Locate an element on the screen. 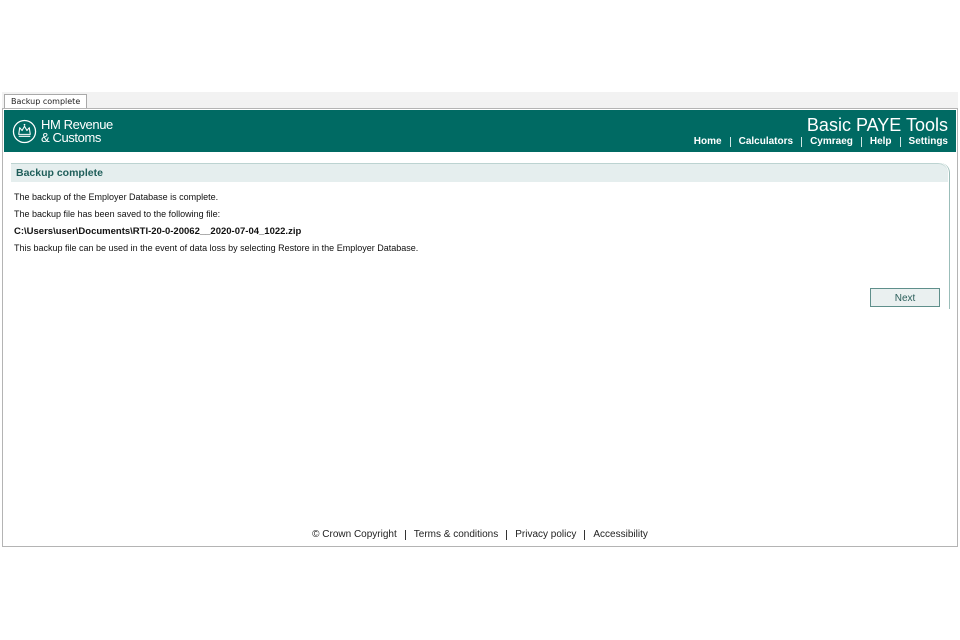  top-navigation: Home Calculators Cymraeg Help Settings is located at coordinates (821, 142).